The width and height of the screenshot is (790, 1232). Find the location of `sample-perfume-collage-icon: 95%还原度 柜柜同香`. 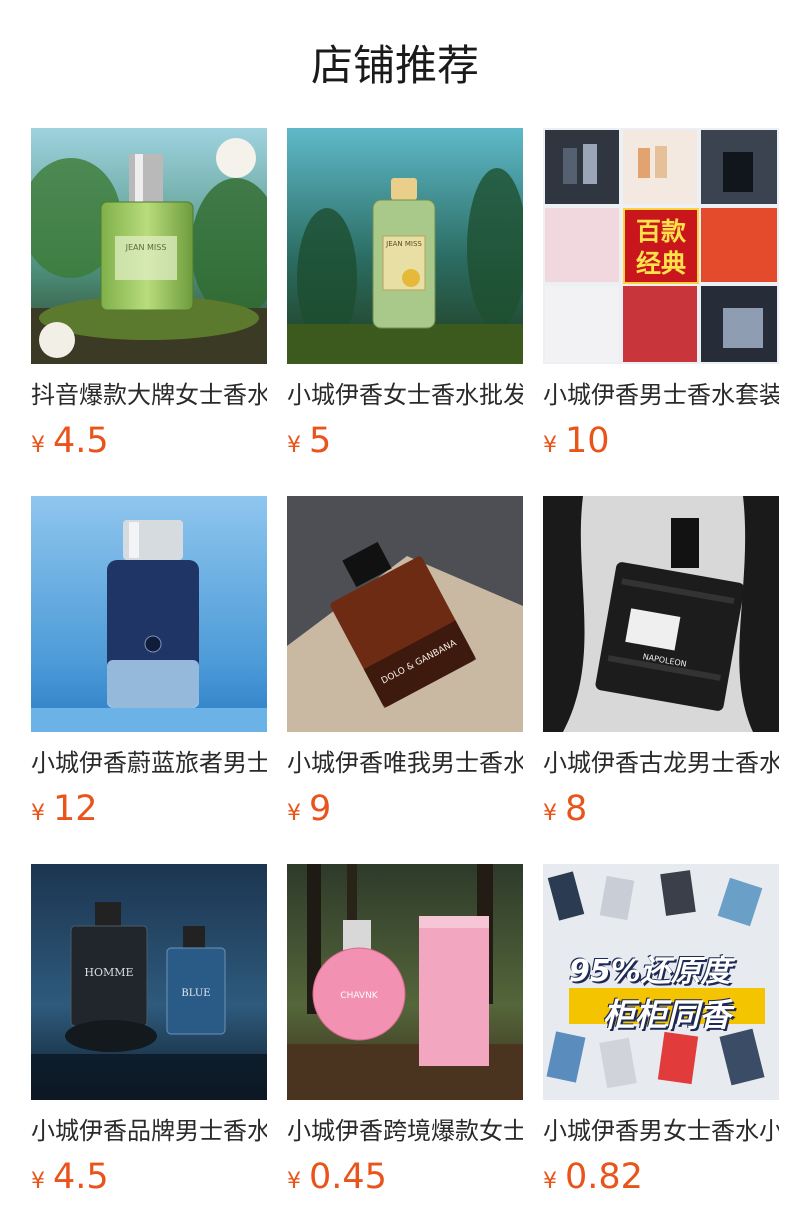

sample-perfume-collage-icon: 95%还原度 柜柜同香 is located at coordinates (661, 982).